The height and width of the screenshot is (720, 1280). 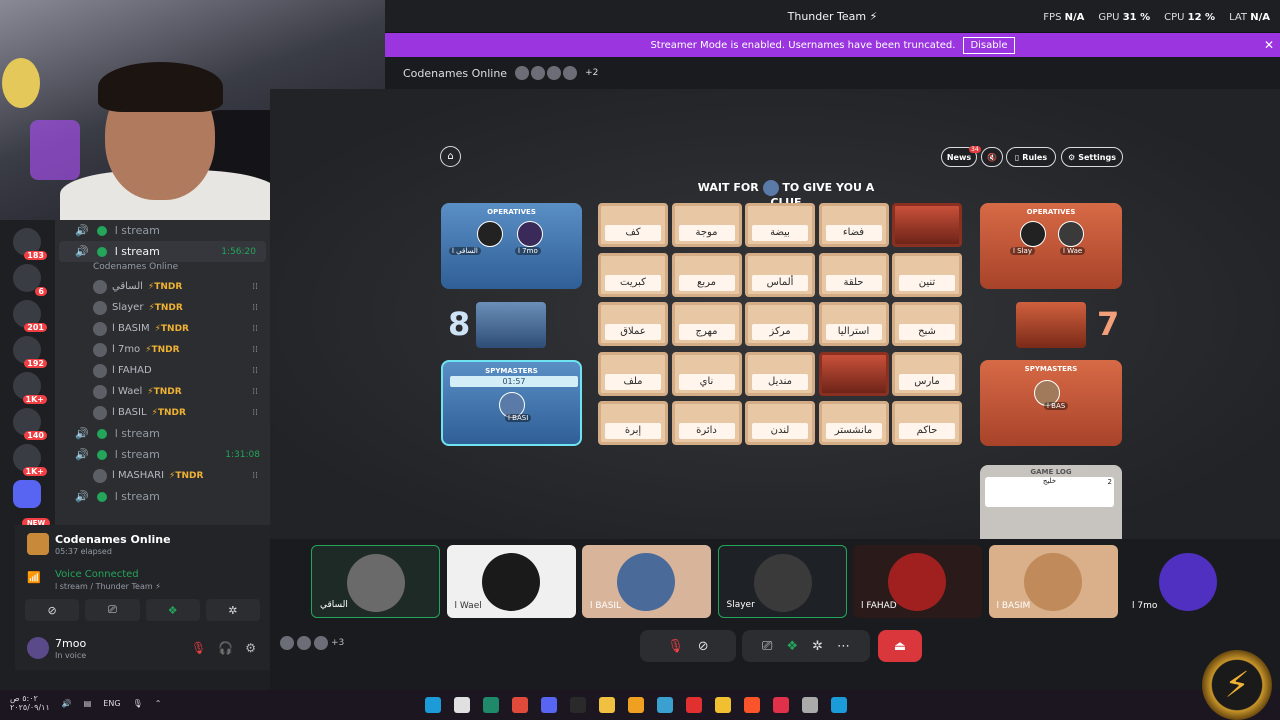 I want to click on video-tile: Slayer, so click(x=782, y=581).